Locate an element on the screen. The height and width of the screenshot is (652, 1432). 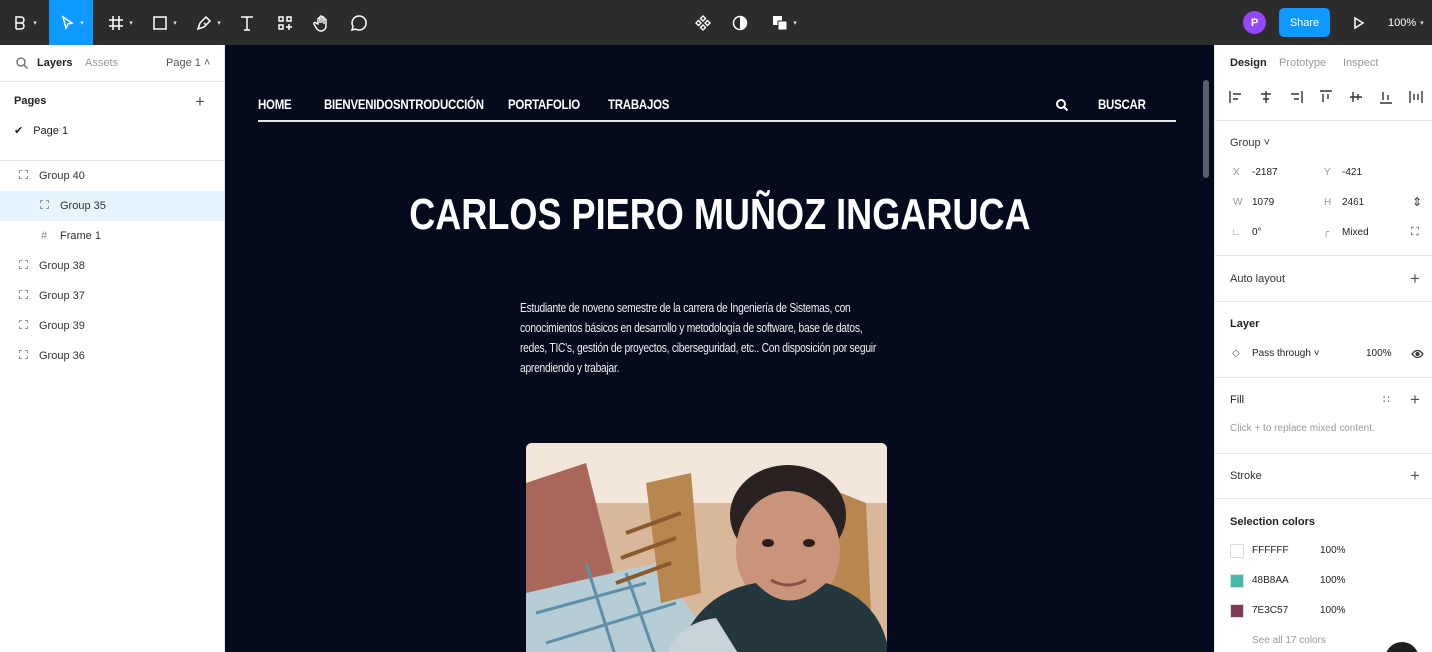
component-button is located at coordinates (703, 22).